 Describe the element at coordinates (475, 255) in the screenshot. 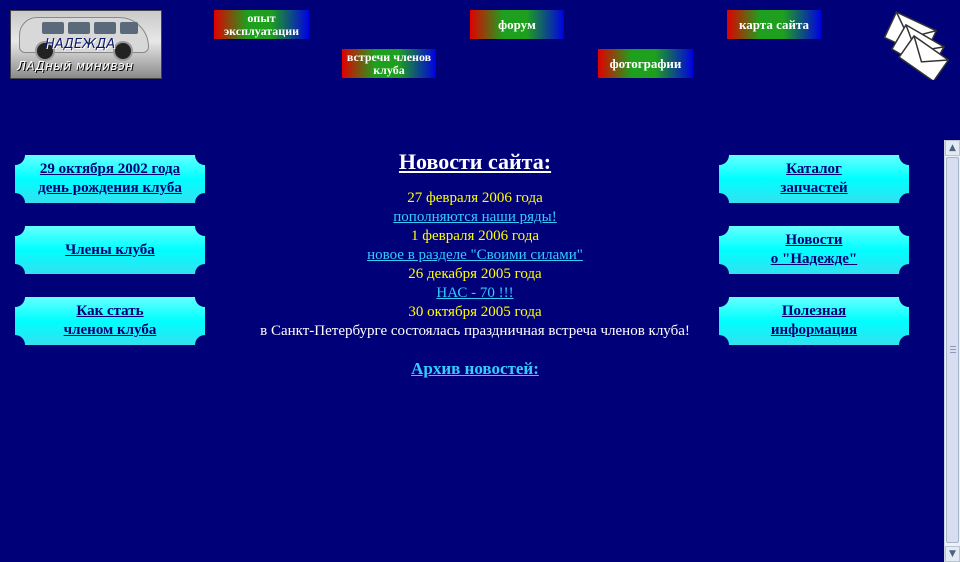

I see `news-link: новое в разделе "Своими силами"` at that location.